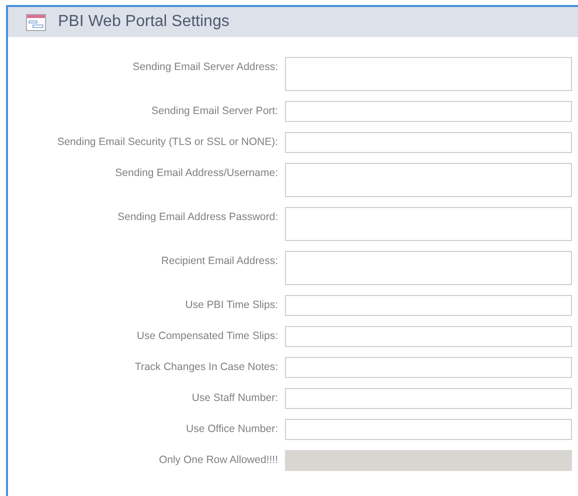 This screenshot has height=496, width=578. What do you see at coordinates (231, 304) in the screenshot?
I see `field-label: Use PBI Time Slips:` at bounding box center [231, 304].